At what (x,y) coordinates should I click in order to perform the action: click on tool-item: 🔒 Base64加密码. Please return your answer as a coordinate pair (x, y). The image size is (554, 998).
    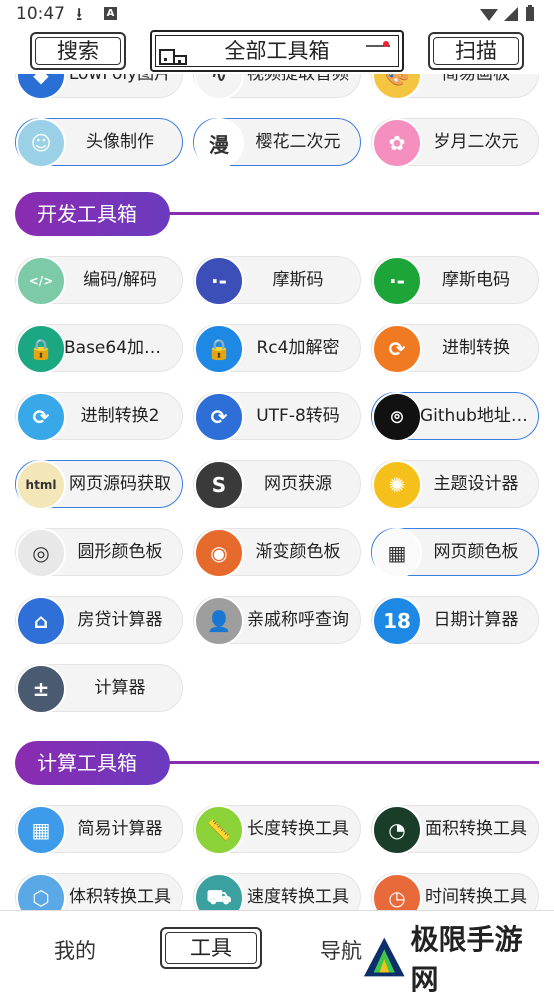
    Looking at the image, I should click on (99, 349).